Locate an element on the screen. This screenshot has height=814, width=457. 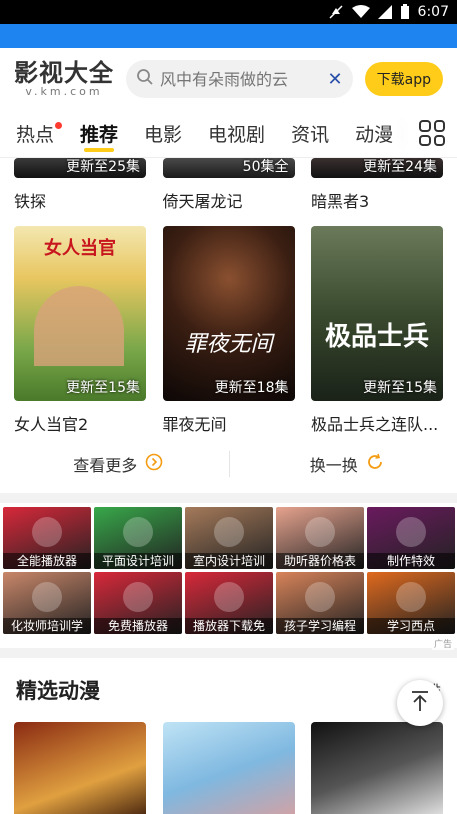
view-more-button: 查看更多 is located at coordinates (118, 464).